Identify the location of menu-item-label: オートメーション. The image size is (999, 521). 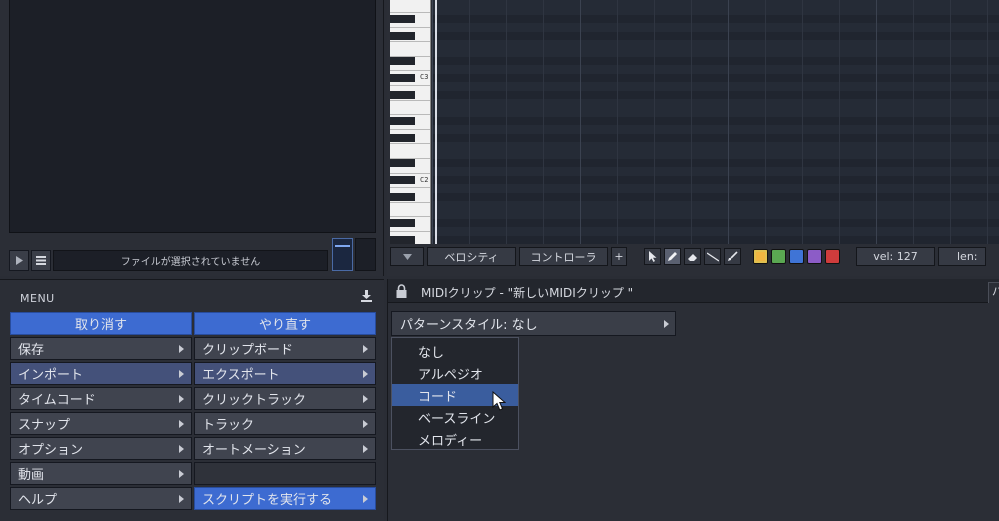
(254, 450).